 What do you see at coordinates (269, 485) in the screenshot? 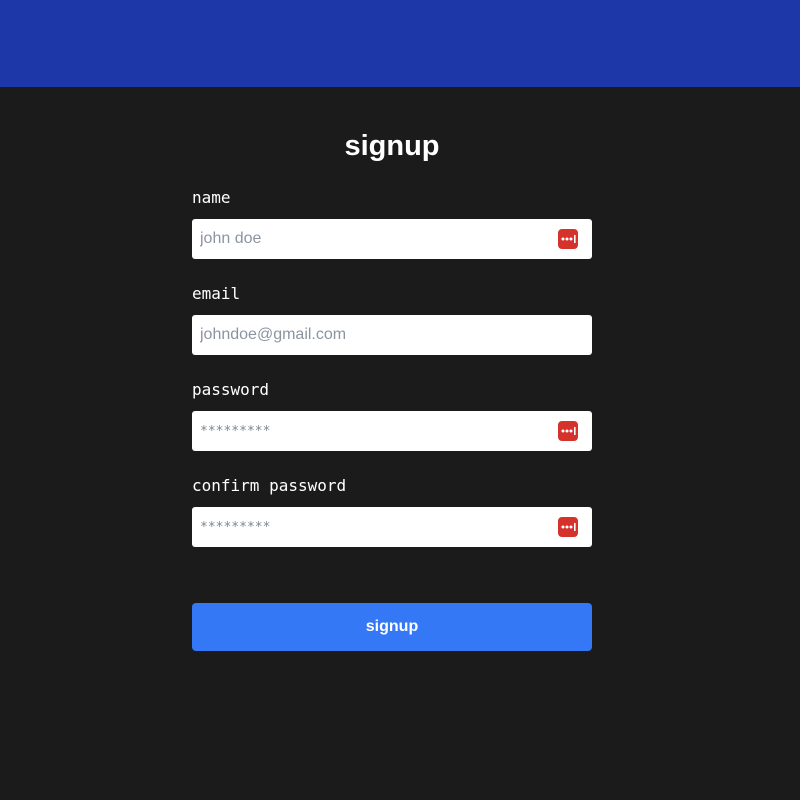
I see `confirm-password-label: confirm password` at bounding box center [269, 485].